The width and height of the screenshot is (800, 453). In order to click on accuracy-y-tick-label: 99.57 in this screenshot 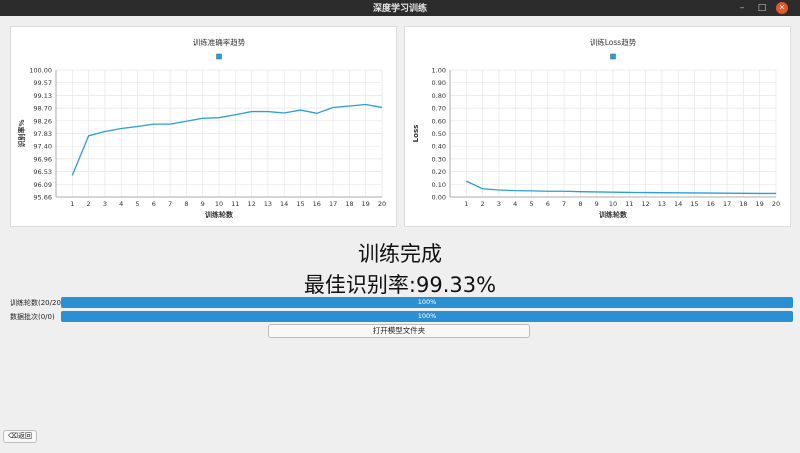, I will do `click(42, 83)`.